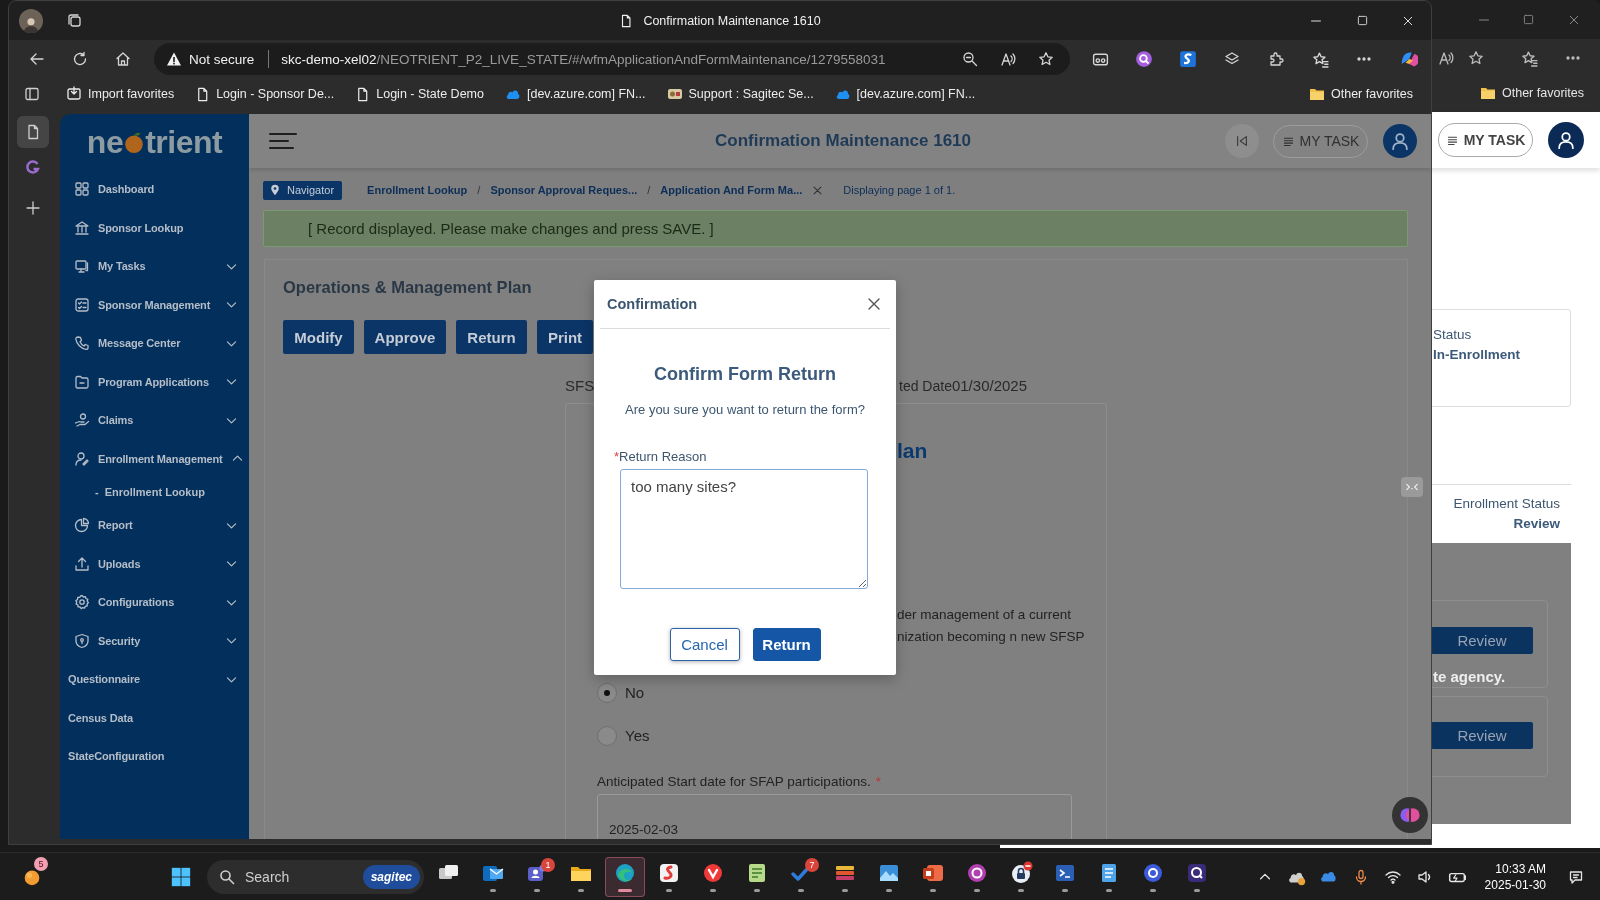  What do you see at coordinates (1276, 59) in the screenshot?
I see `puzzle-icon` at bounding box center [1276, 59].